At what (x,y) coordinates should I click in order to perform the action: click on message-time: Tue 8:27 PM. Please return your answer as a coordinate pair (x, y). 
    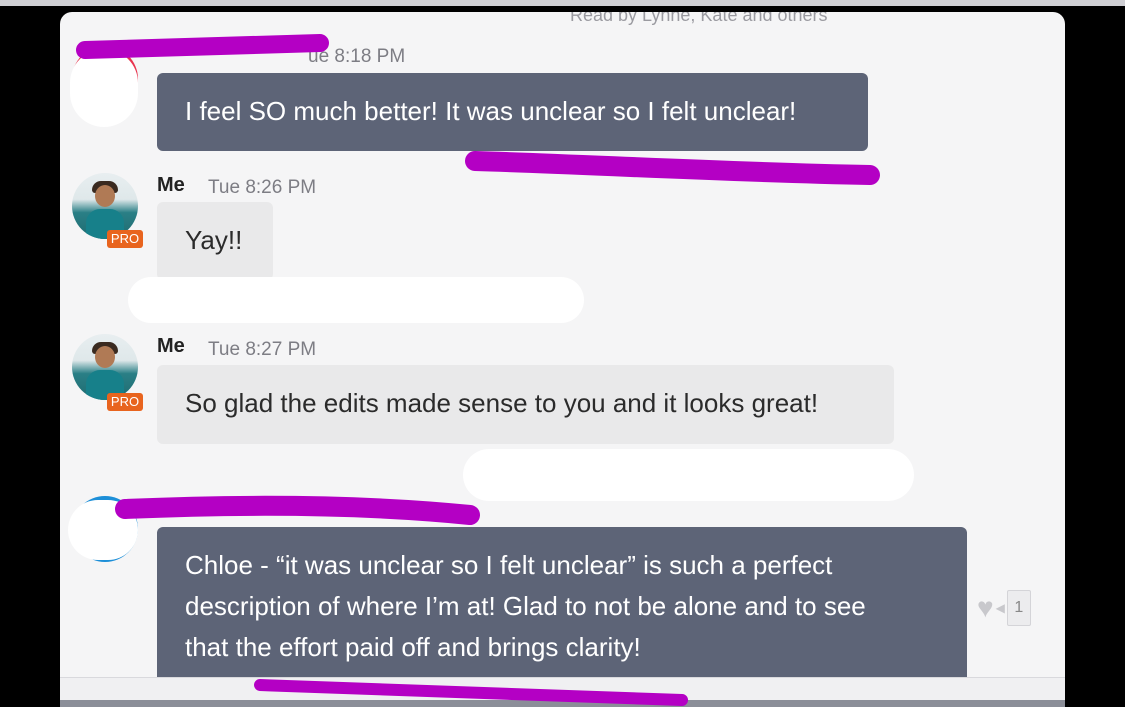
    Looking at the image, I should click on (262, 349).